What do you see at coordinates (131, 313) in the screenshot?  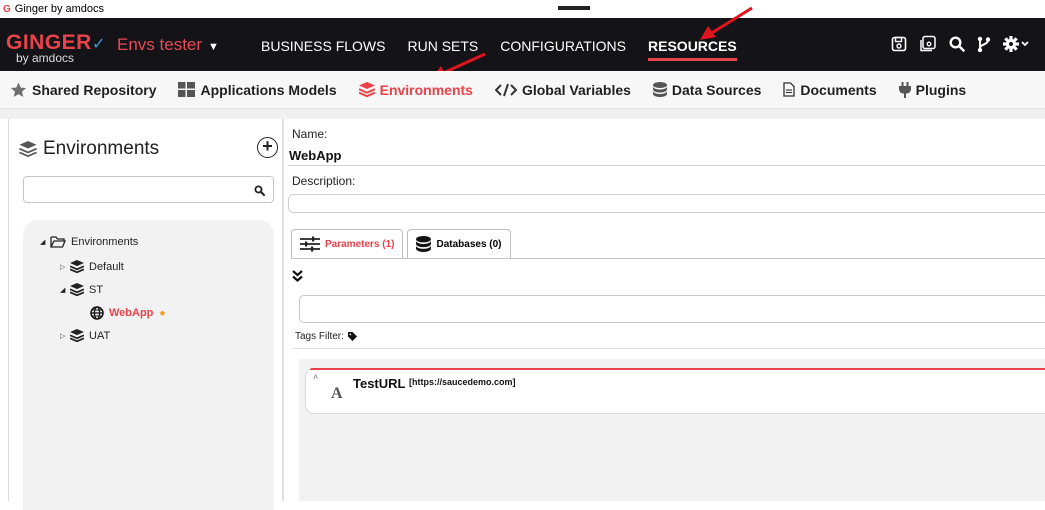 I see `tree-label: WebApp` at bounding box center [131, 313].